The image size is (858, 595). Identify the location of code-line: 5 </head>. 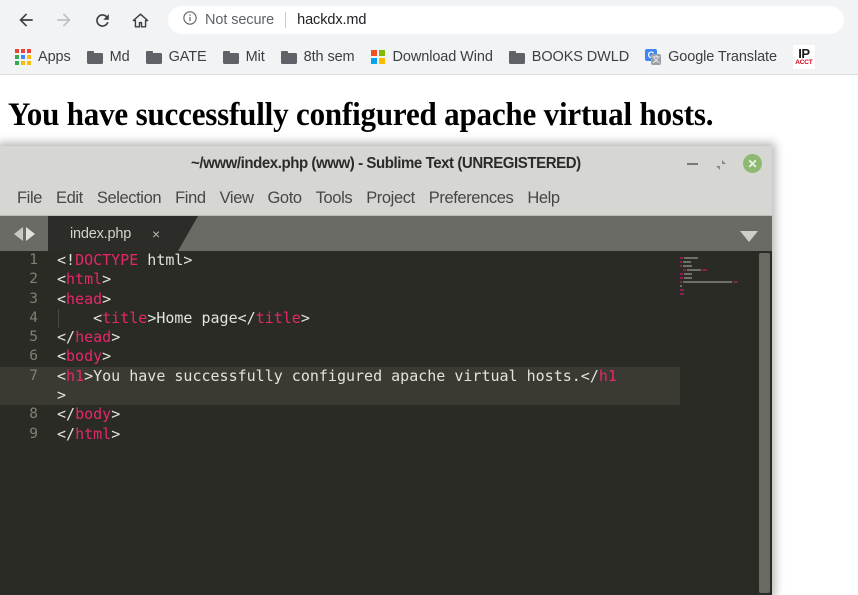
(340, 337).